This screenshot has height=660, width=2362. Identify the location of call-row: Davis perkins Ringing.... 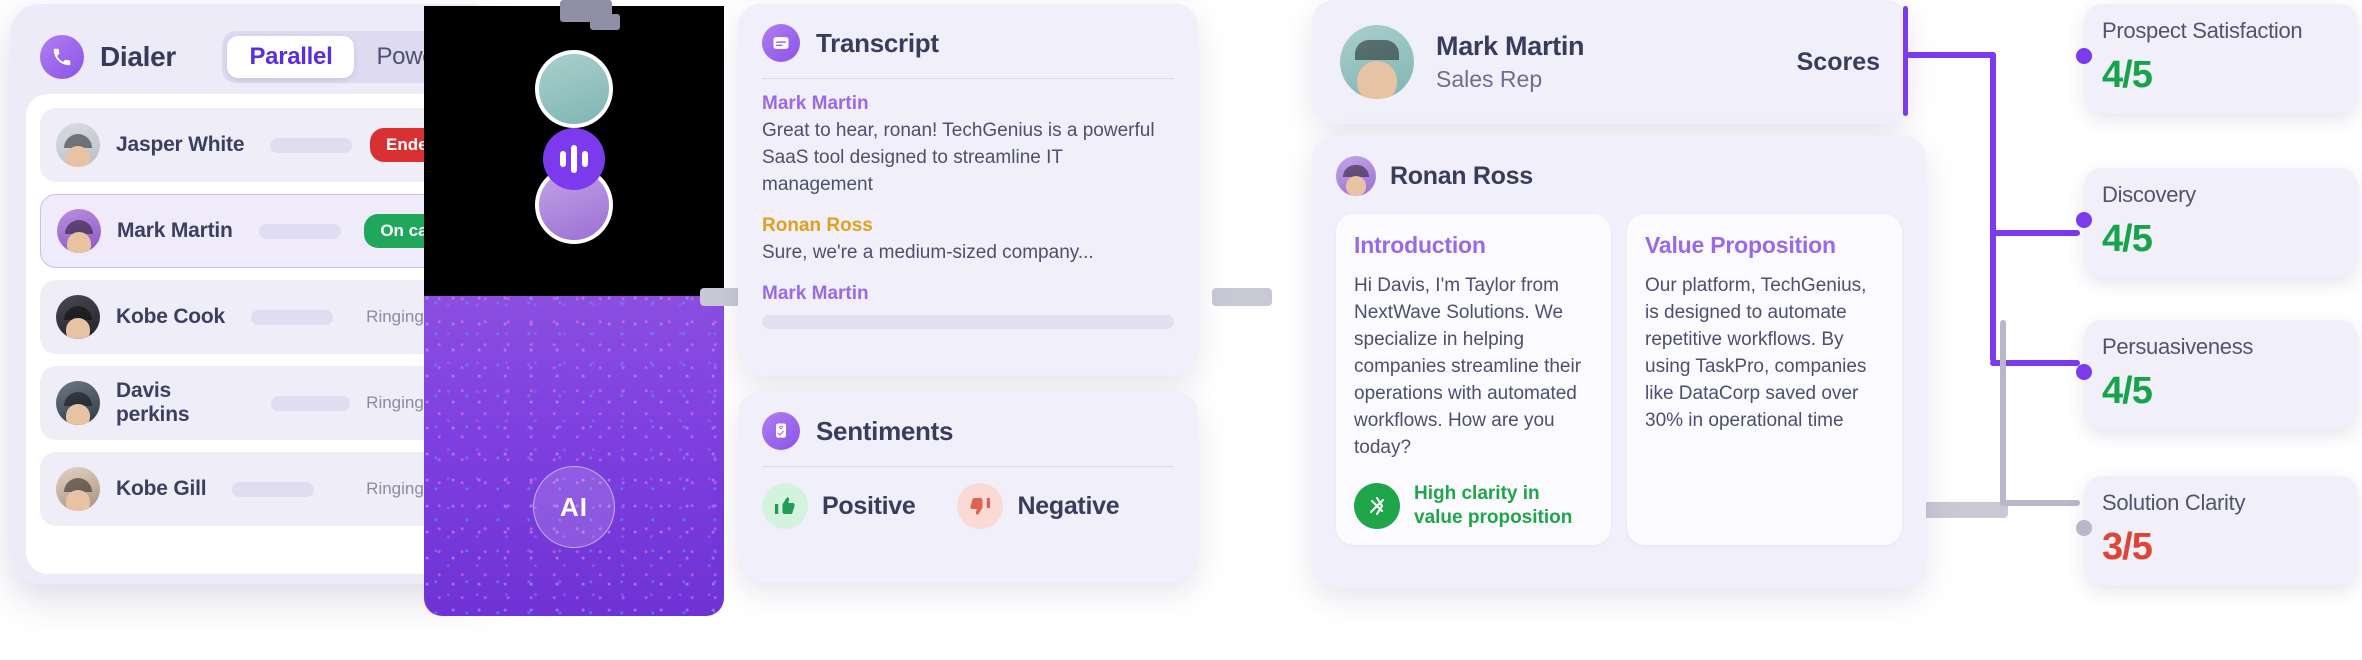
(255, 403).